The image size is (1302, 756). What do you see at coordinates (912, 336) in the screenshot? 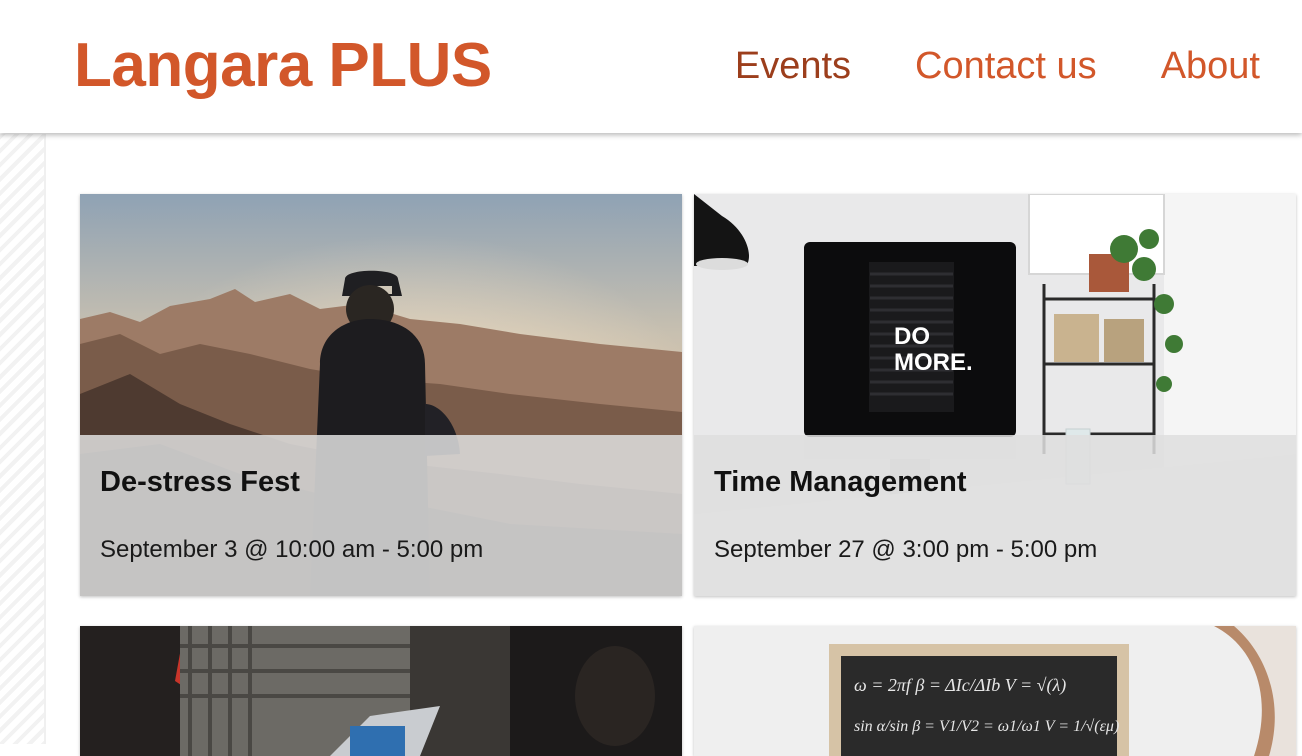
I see `monitor-text-line-1: DO` at bounding box center [912, 336].